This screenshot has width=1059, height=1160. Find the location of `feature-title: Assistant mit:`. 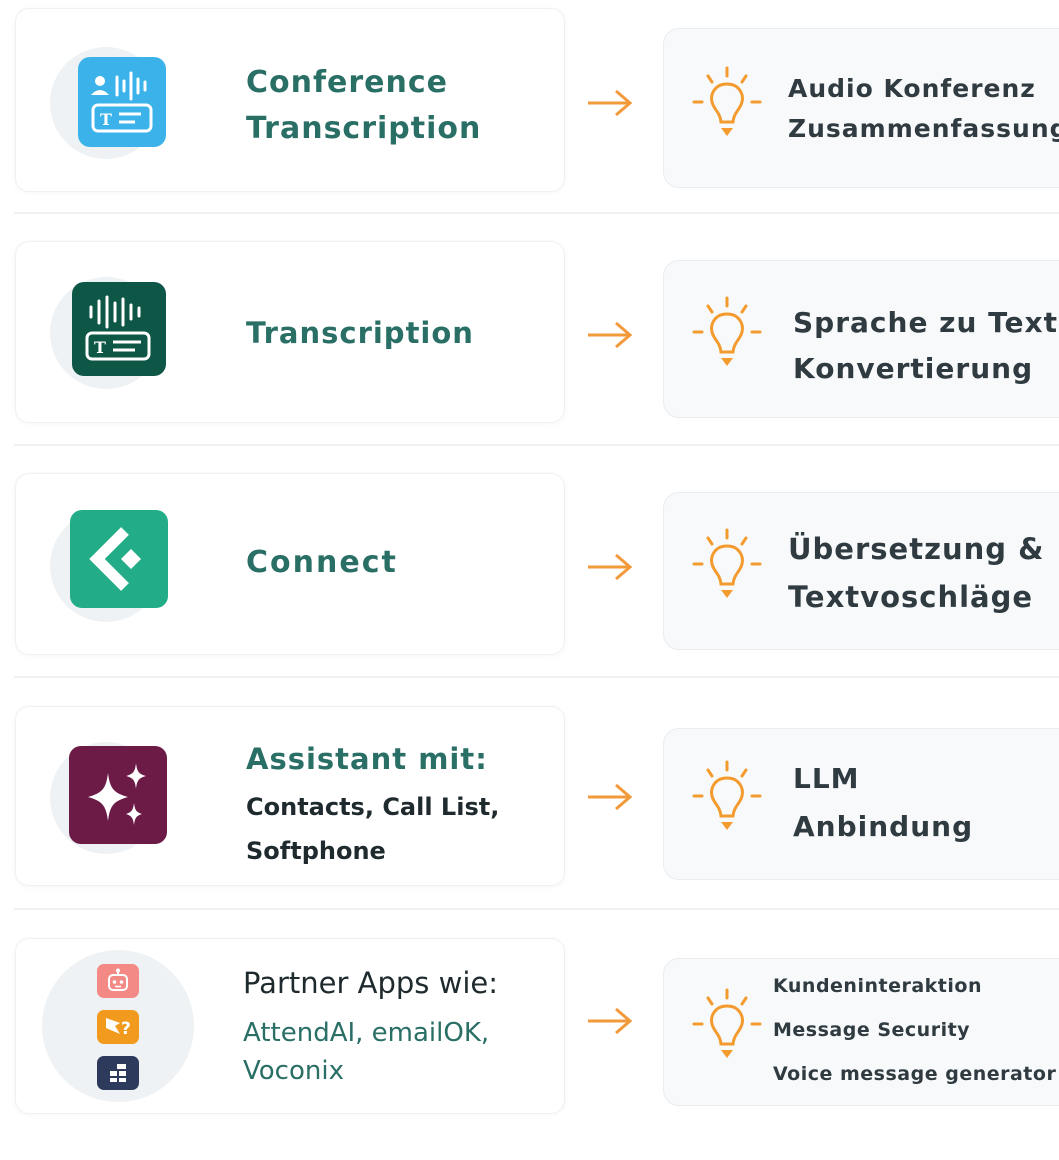

feature-title: Assistant mit: is located at coordinates (367, 759).